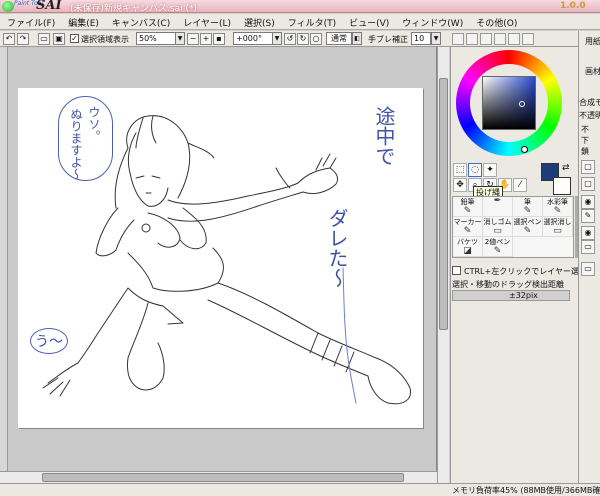  I want to click on clip-group-option: 下, so click(585, 140).